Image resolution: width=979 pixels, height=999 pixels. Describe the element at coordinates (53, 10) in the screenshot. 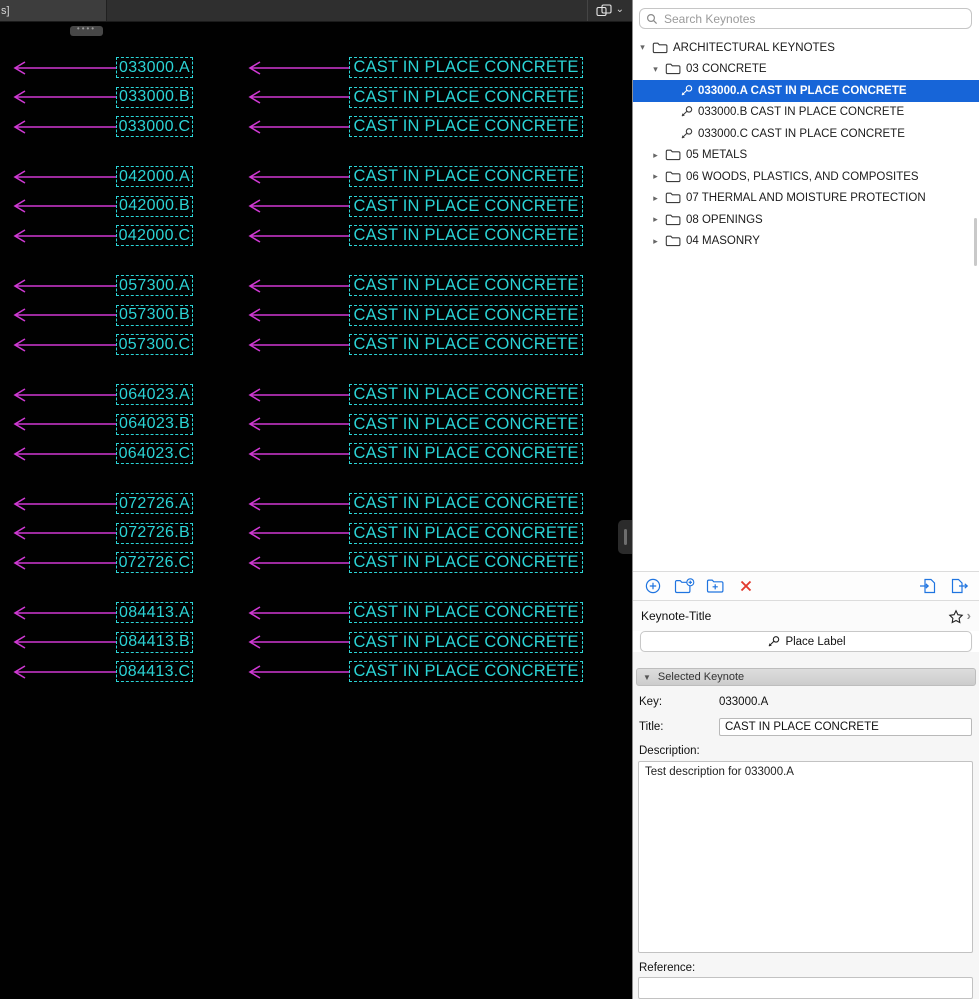

I see `view-tab: s]` at that location.